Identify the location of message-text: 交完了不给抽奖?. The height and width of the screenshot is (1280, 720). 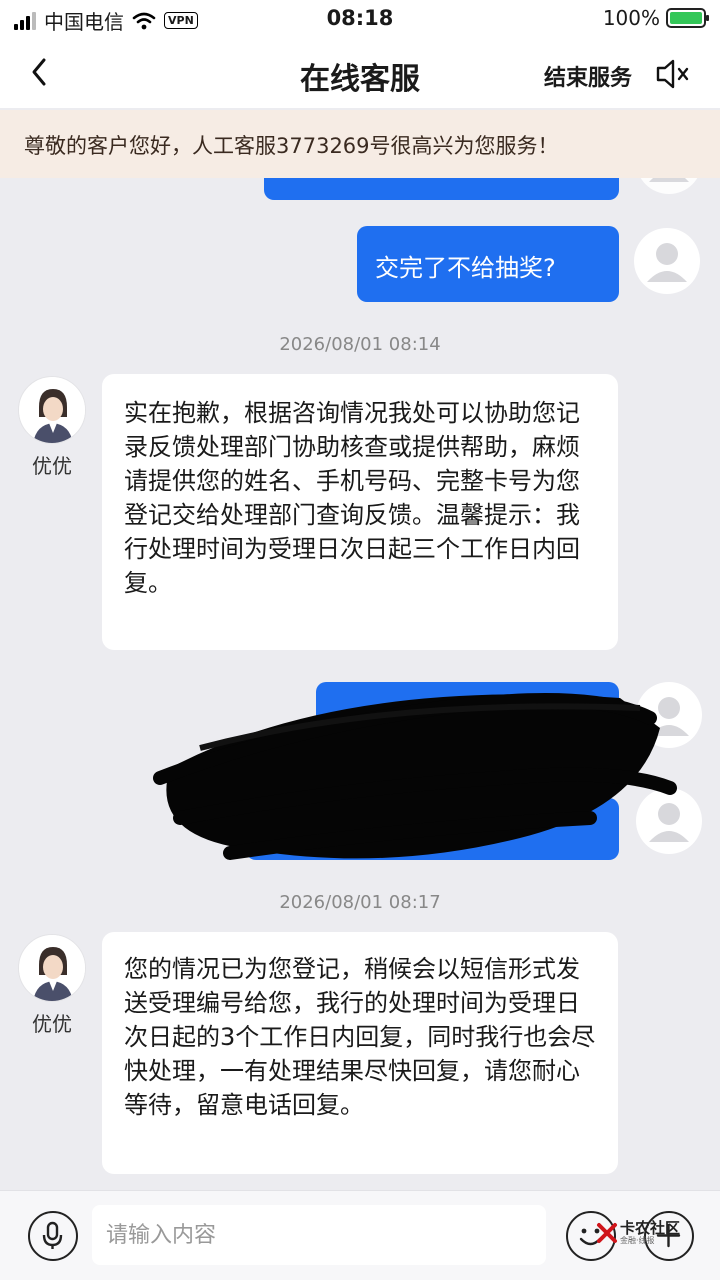
(465, 268).